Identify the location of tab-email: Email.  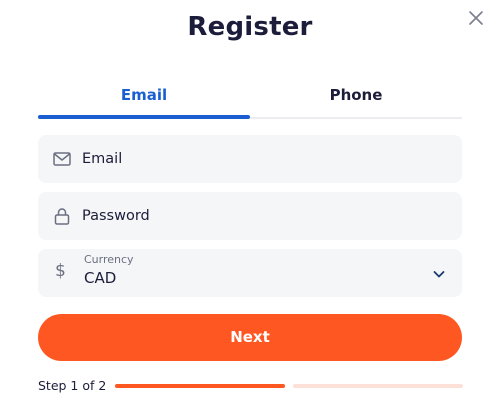
(144, 98).